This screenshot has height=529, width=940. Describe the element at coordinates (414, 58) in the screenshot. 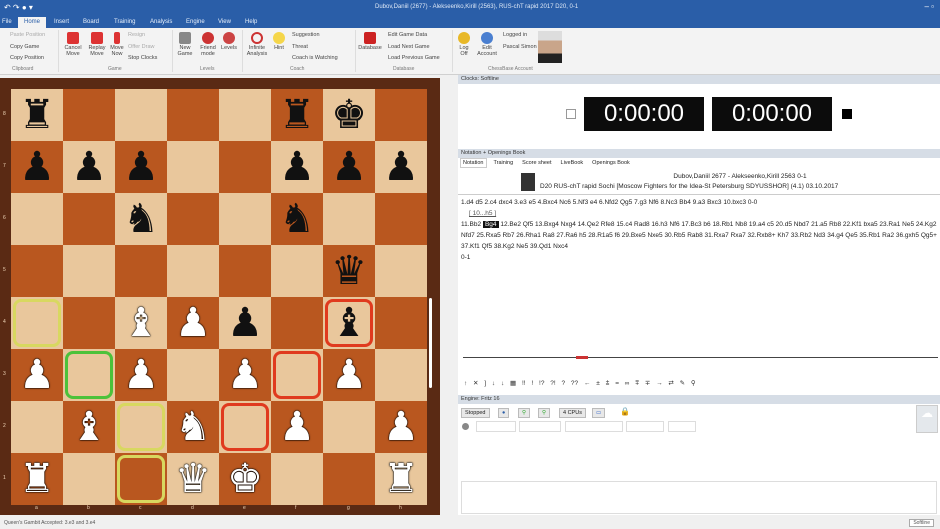

I see `load-previous-game-button: Load Previous Game` at that location.